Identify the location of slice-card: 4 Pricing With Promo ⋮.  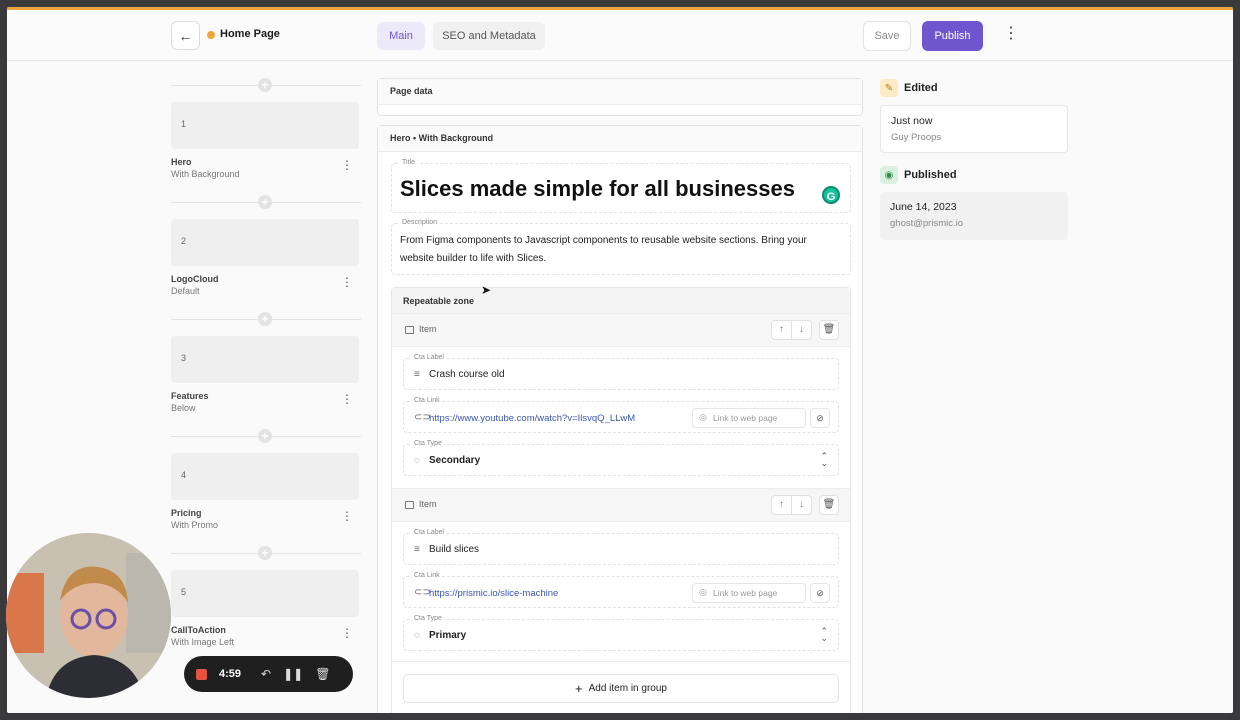
(266, 495).